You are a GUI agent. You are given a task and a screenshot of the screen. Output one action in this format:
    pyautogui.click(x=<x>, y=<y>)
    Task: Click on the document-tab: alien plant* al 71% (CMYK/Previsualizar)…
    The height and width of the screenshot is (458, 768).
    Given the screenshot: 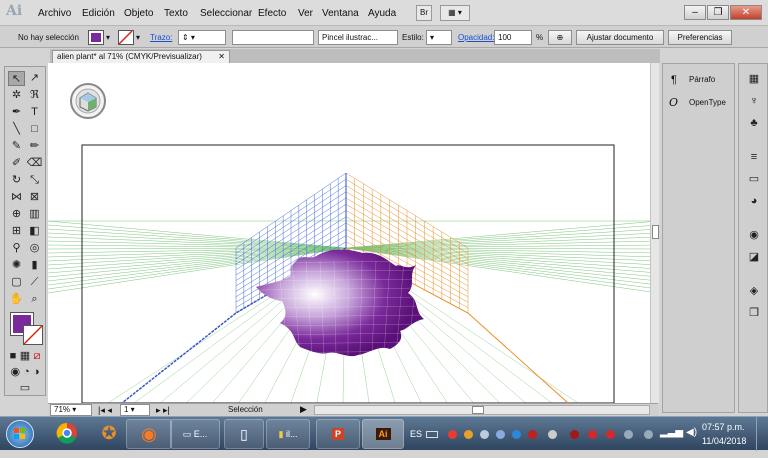 What is the action you would take?
    pyautogui.click(x=141, y=56)
    